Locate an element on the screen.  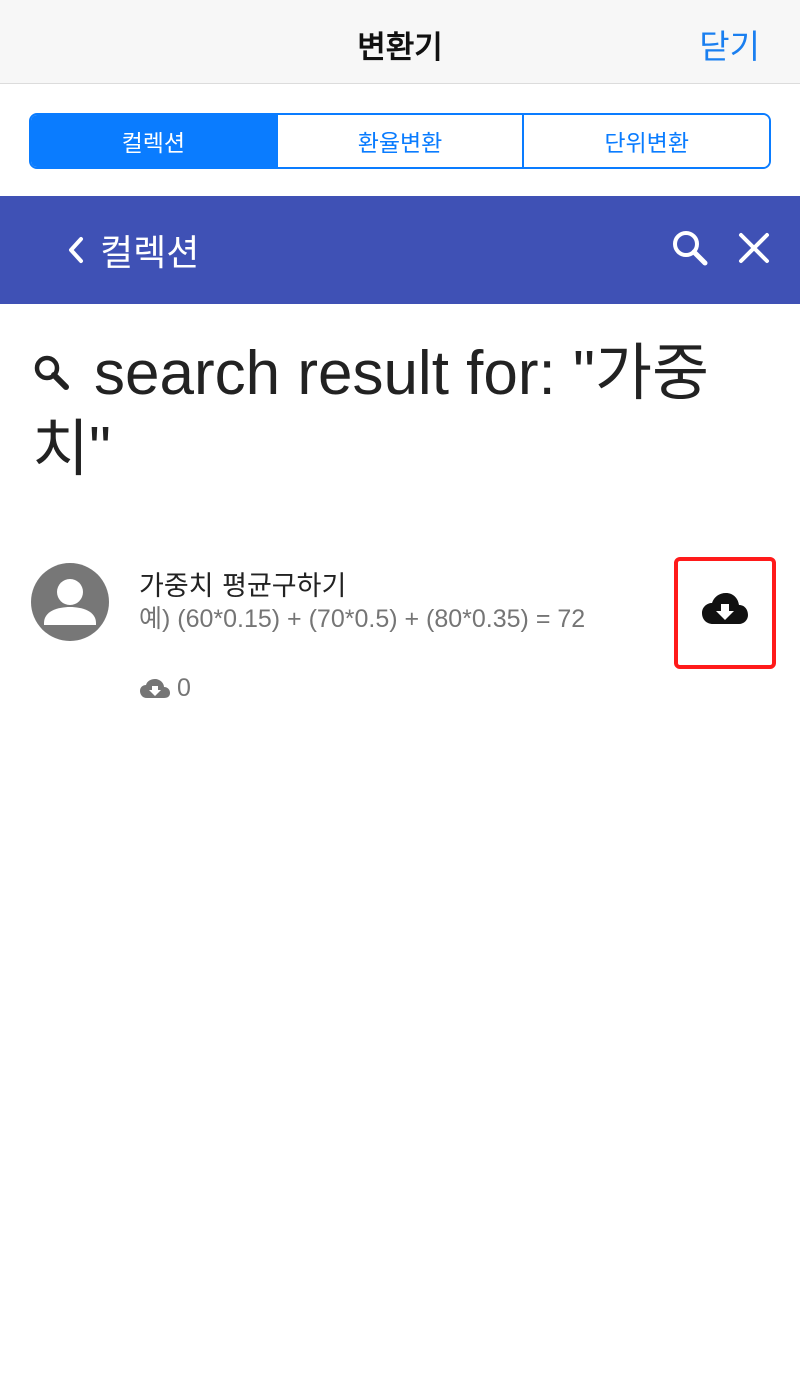
search-heading-text: search result for: "가중치" is located at coordinates (371, 411).